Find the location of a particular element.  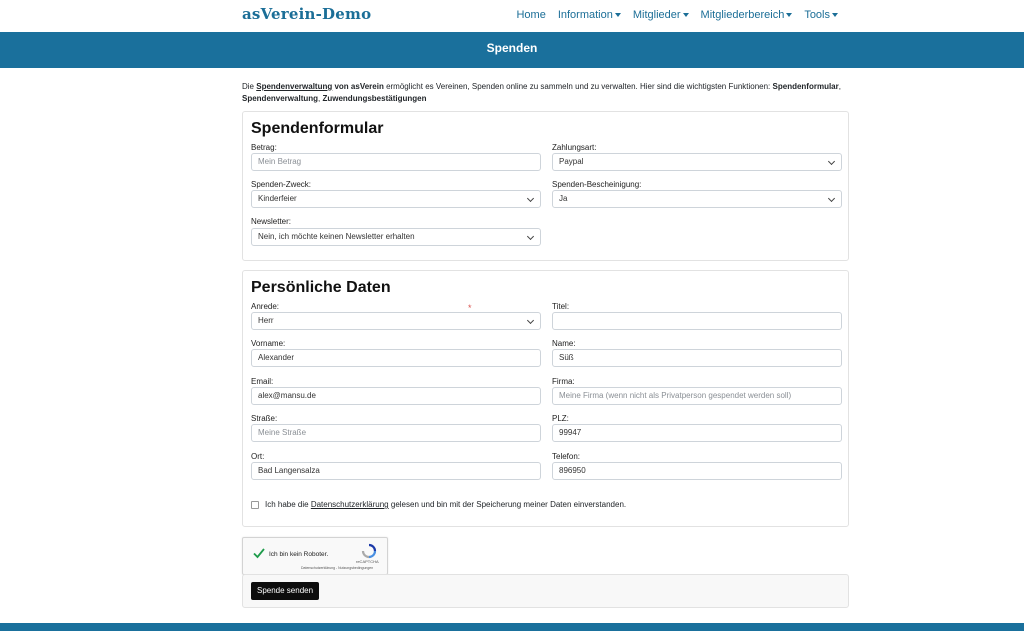

firma-label: Firma: is located at coordinates (563, 381).